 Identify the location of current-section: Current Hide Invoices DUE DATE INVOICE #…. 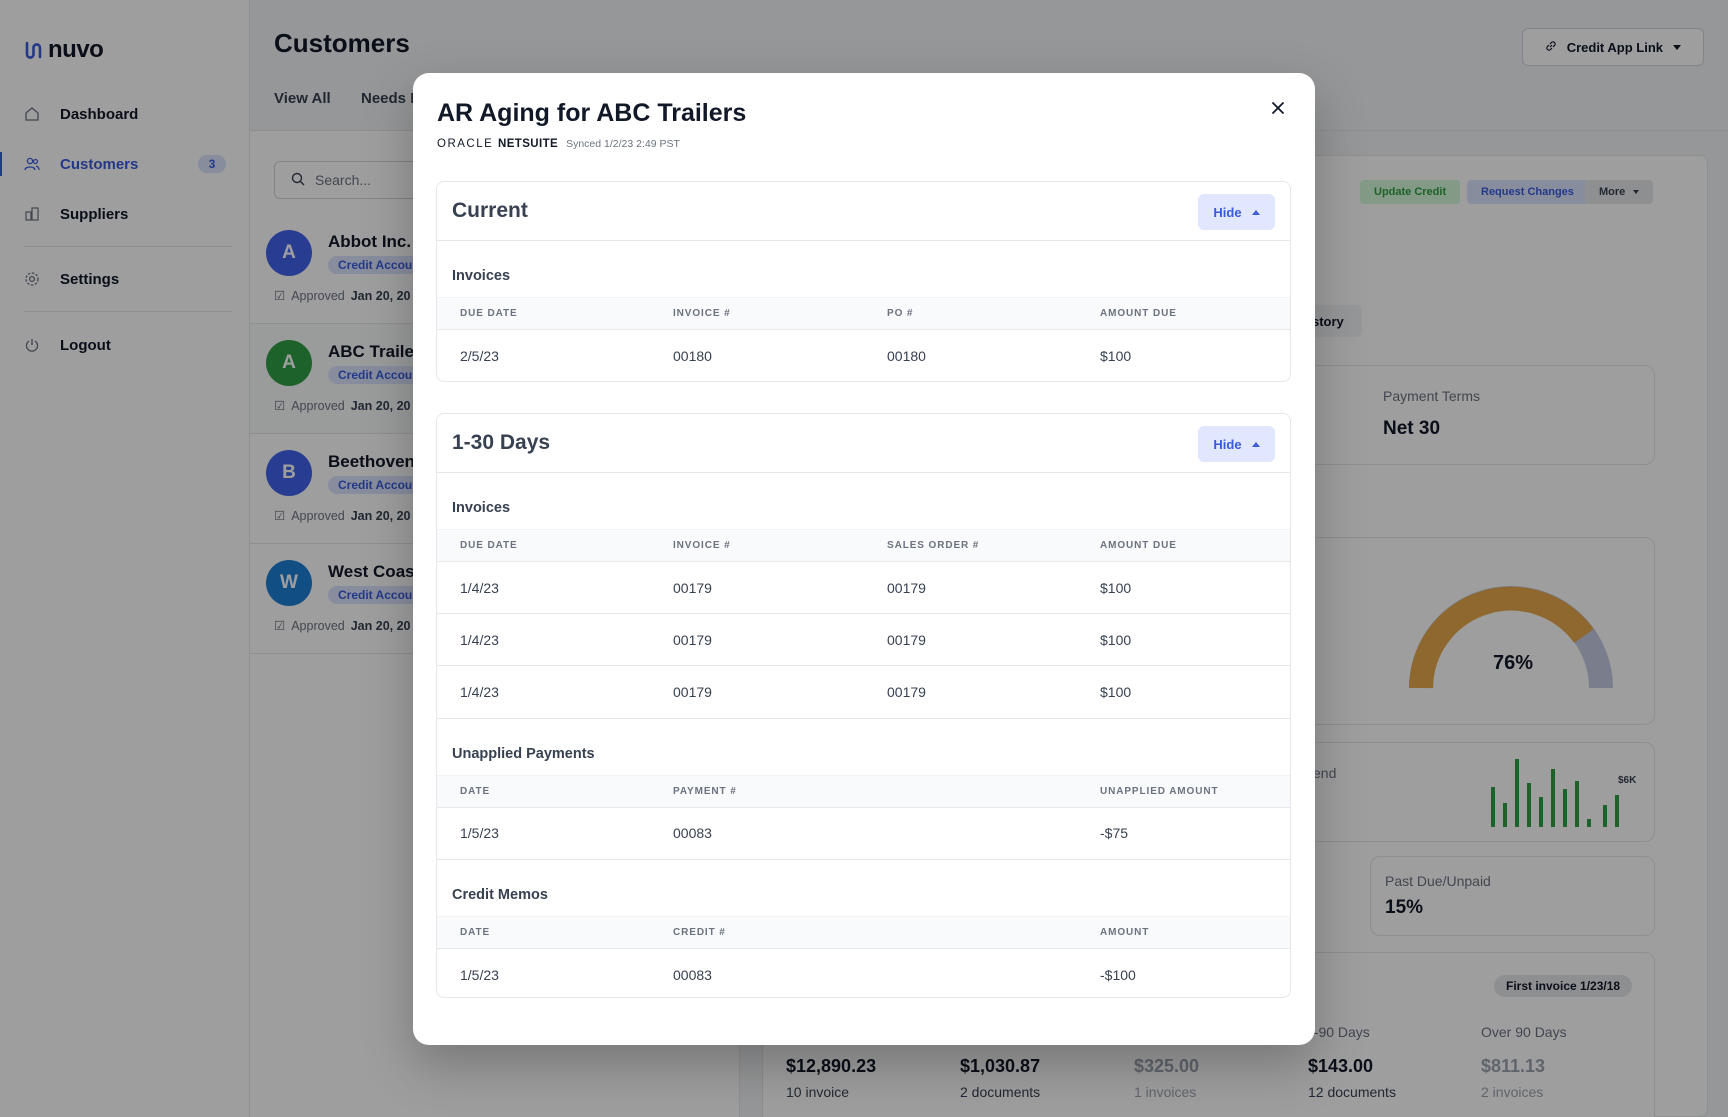
(863, 281).